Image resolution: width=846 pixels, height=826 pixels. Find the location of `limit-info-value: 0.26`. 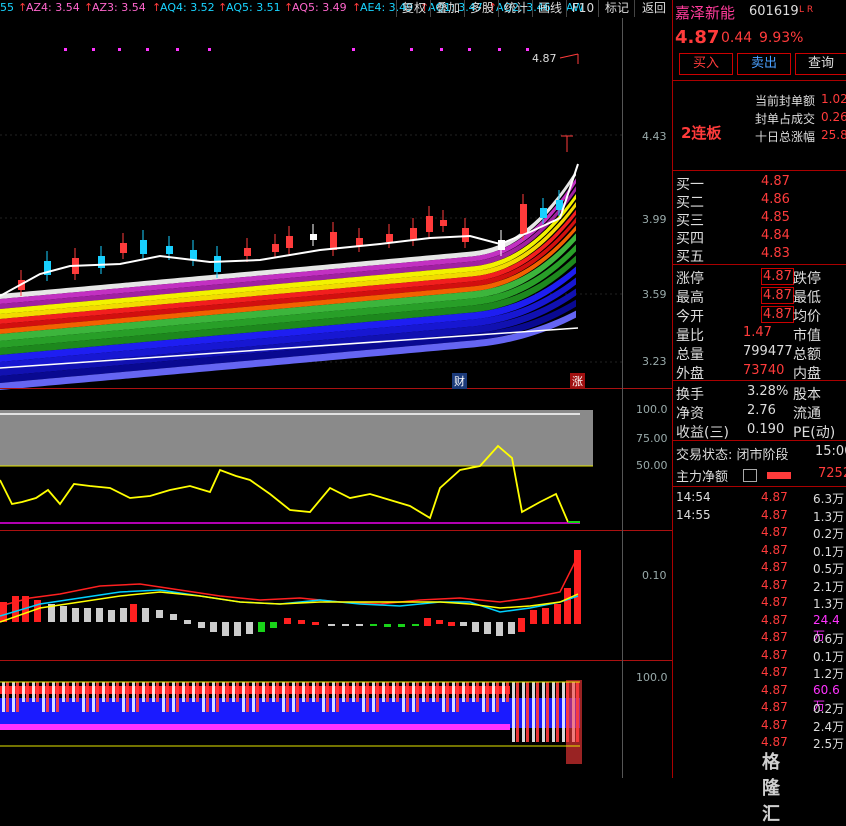

limit-info-value: 0.26 is located at coordinates (833, 117).